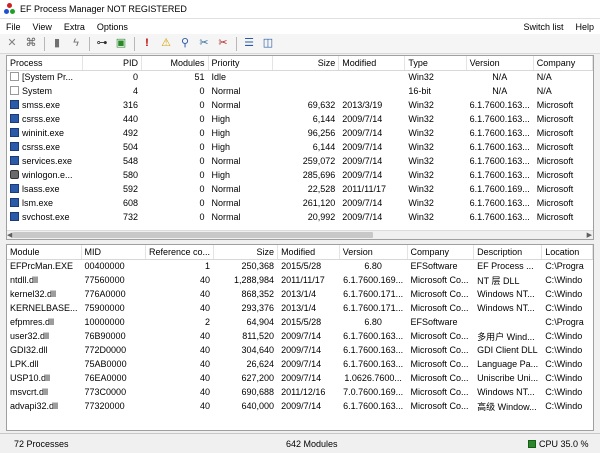 The image size is (600, 453). What do you see at coordinates (13, 27) in the screenshot?
I see `menu-file: File` at bounding box center [13, 27].